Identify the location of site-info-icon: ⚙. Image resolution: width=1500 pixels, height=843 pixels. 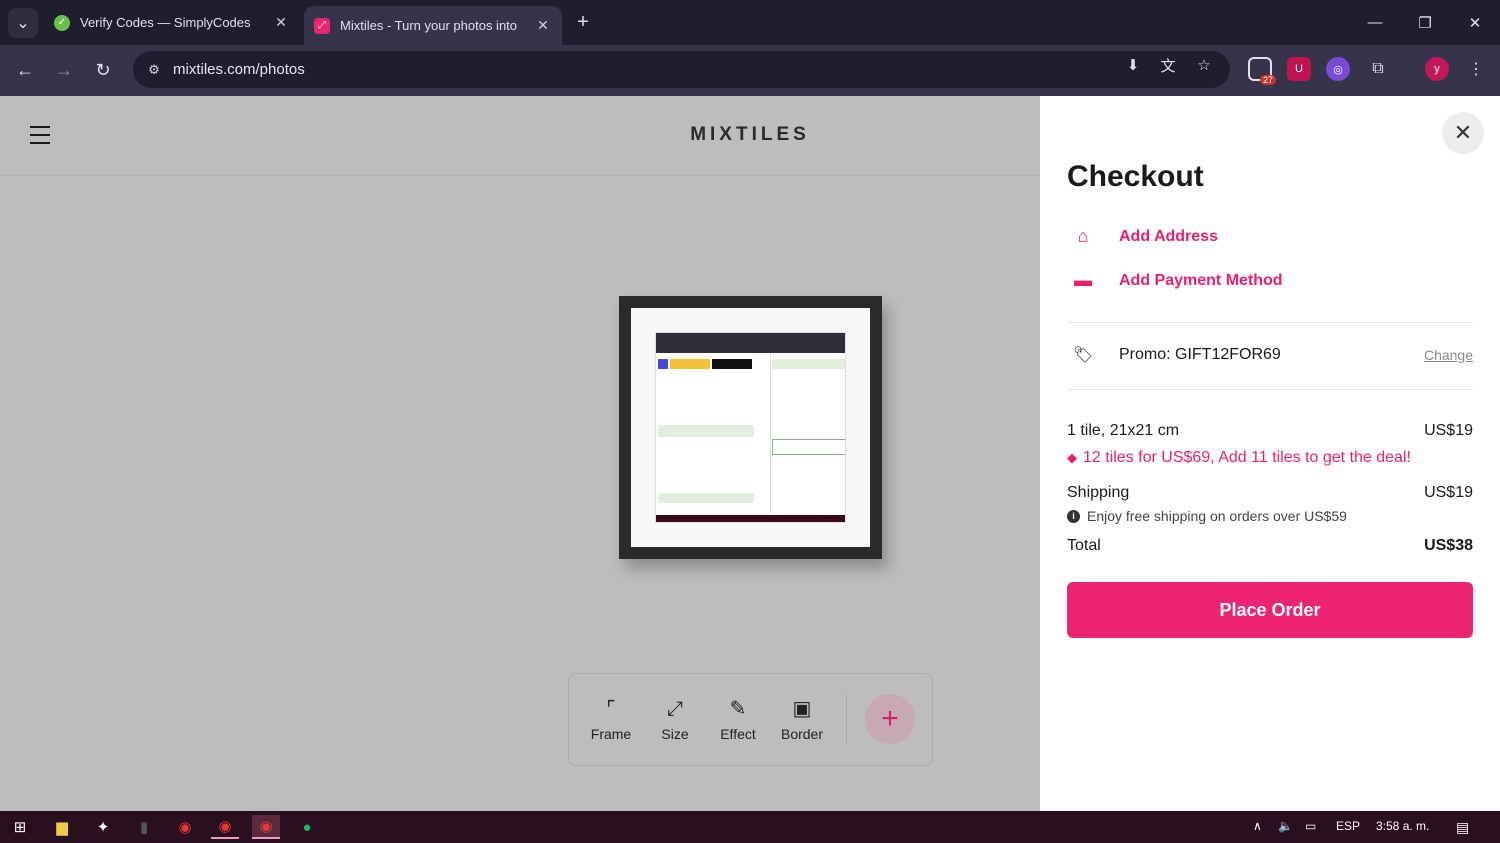
(154, 70).